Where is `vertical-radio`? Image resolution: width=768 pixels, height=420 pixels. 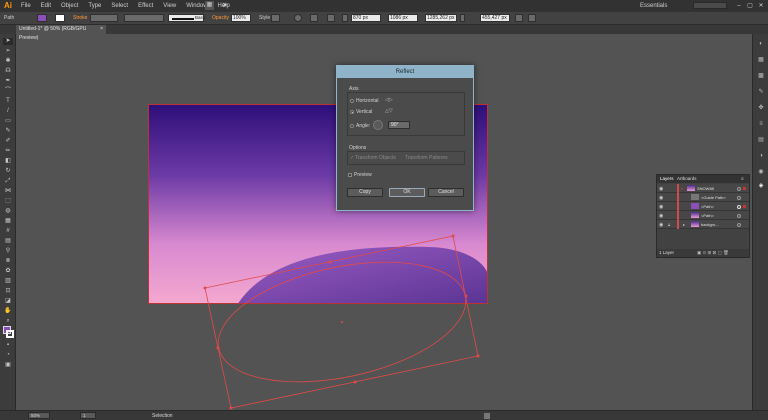
vertical-radio is located at coordinates (352, 112).